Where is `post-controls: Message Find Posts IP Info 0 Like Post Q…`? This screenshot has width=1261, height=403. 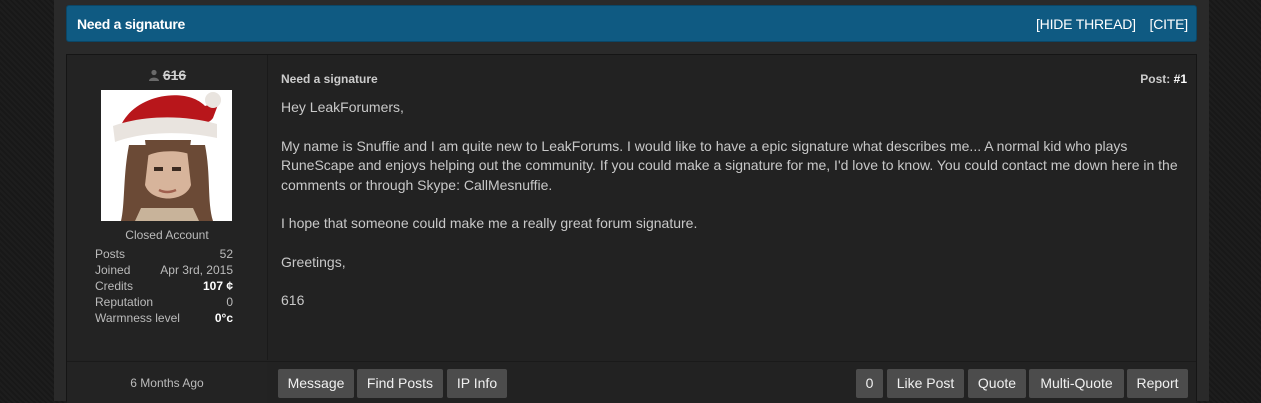 post-controls: Message Find Posts IP Info 0 Like Post Q… is located at coordinates (731, 382).